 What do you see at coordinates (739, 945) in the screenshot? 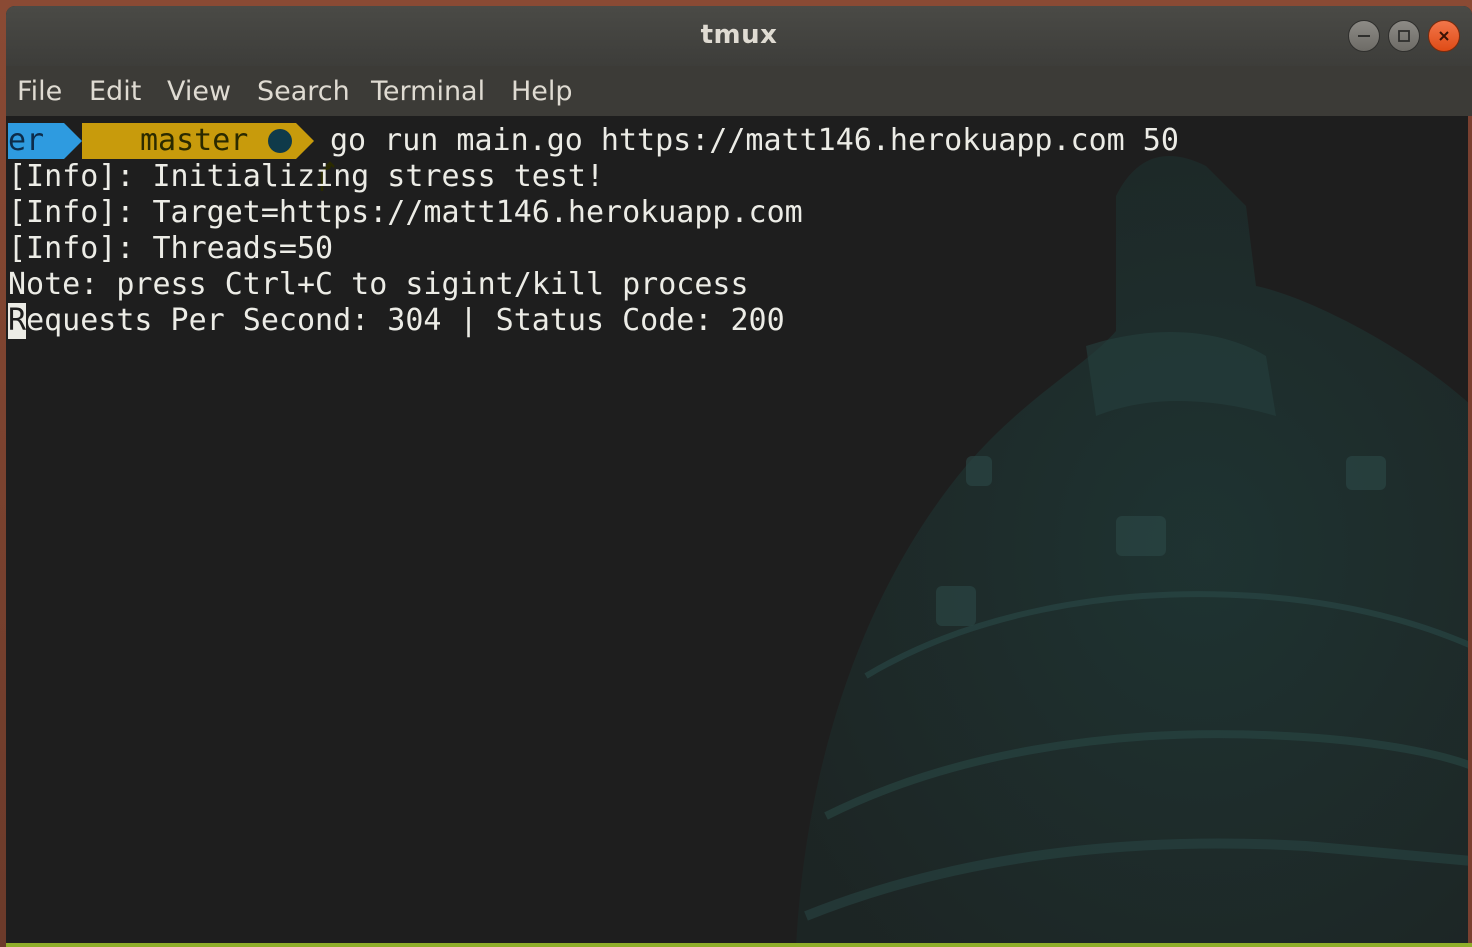
I see `bottom-border` at bounding box center [739, 945].